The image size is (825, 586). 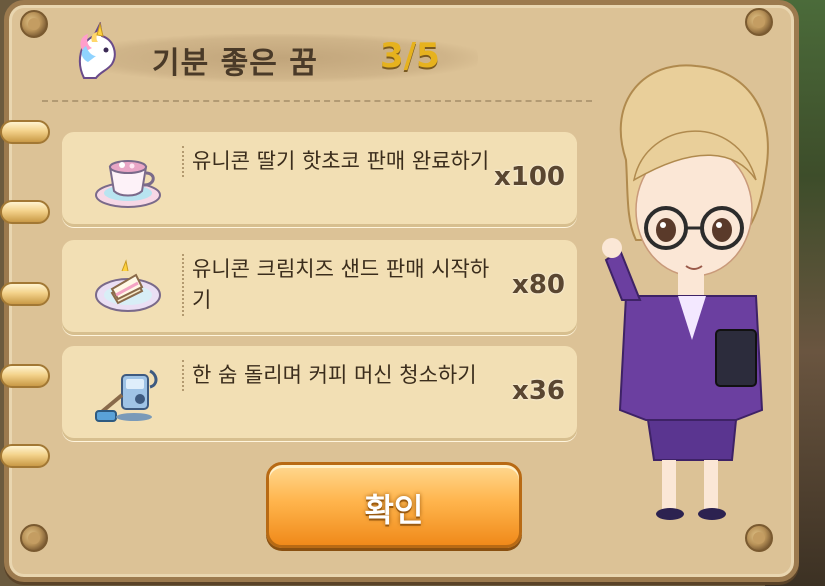 I want to click on task-count: x100, so click(x=529, y=177).